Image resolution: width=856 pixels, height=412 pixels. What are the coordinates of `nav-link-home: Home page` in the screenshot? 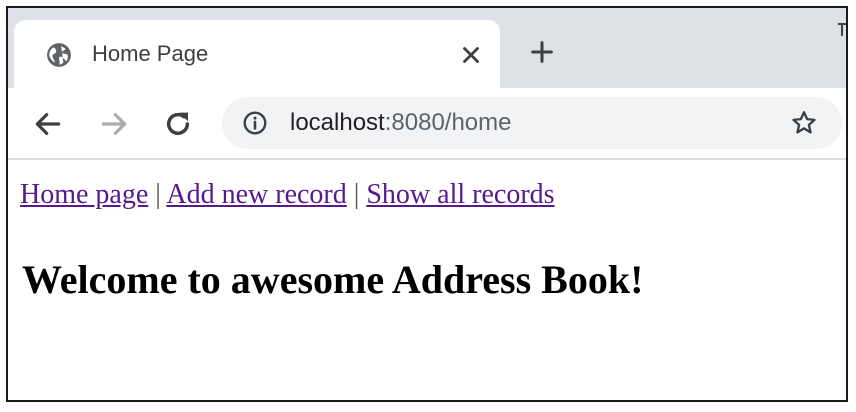 It's located at (84, 194).